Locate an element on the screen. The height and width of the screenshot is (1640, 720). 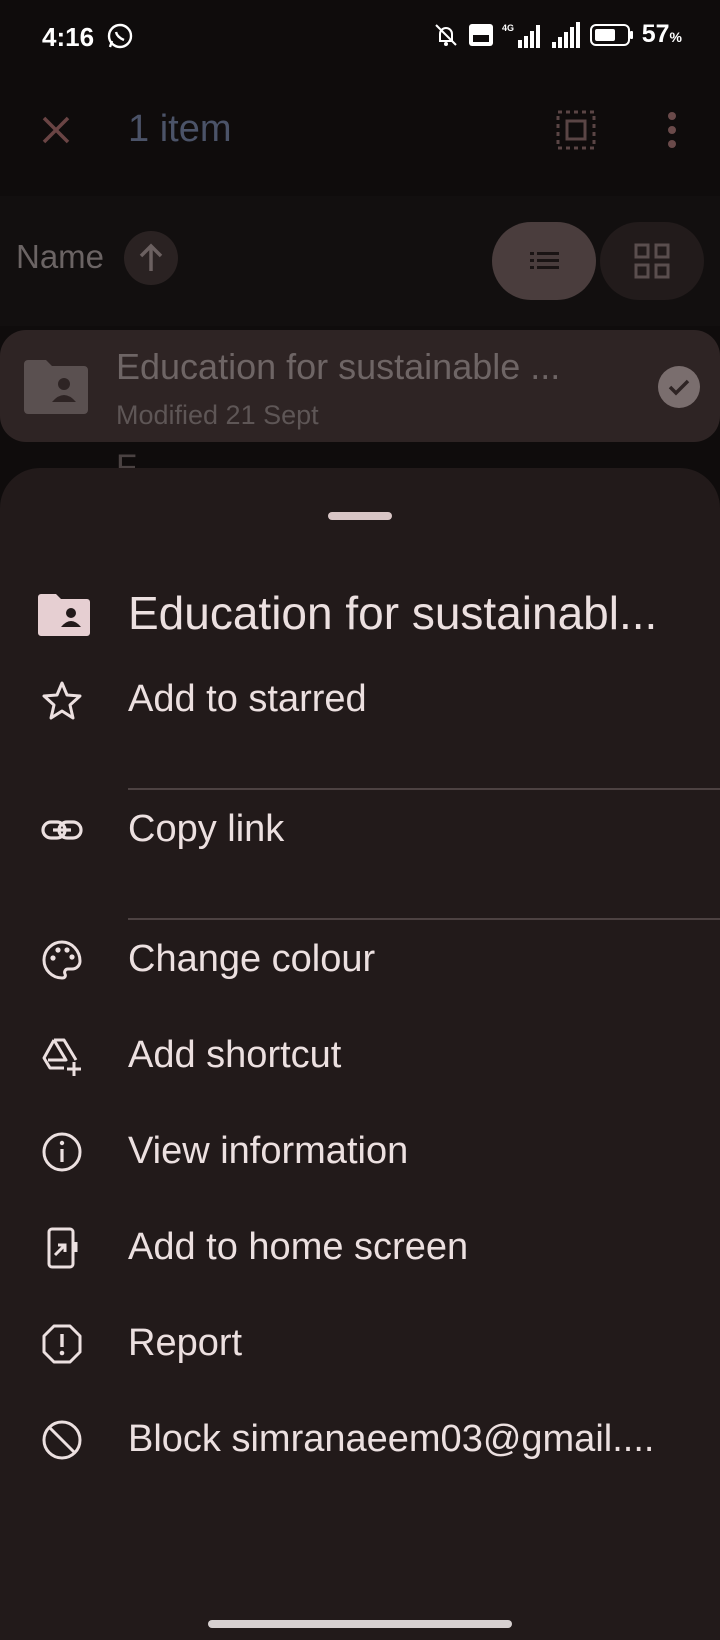
grid-view-button is located at coordinates (652, 261).